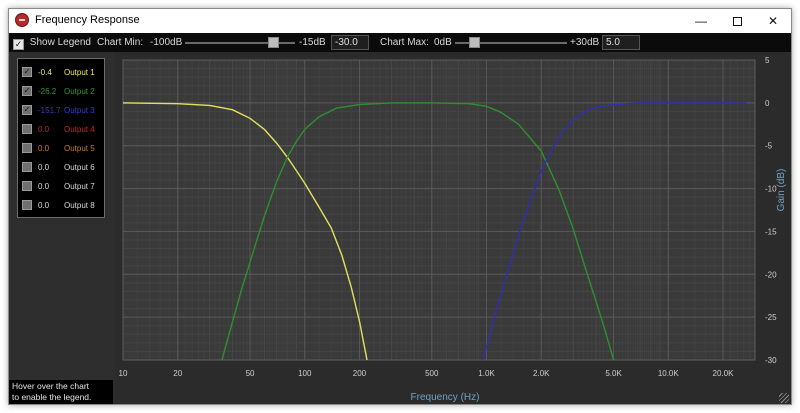 The height and width of the screenshot is (413, 800). I want to click on legend-item-name: Output 8, so click(79, 205).